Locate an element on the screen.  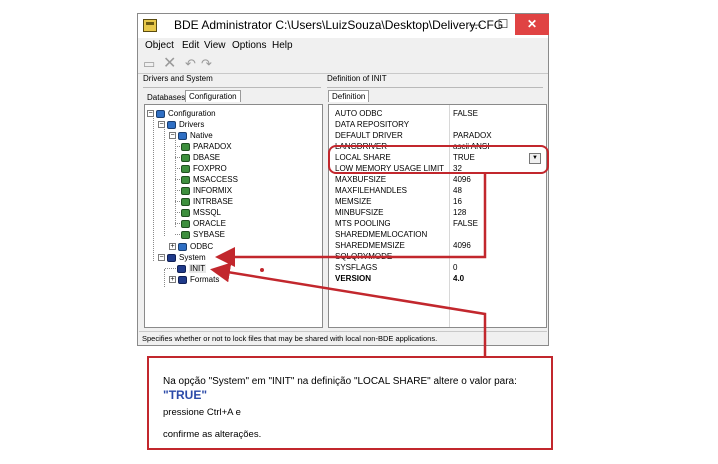
tree-configuration: − Configuration is located at coordinates (181, 113).